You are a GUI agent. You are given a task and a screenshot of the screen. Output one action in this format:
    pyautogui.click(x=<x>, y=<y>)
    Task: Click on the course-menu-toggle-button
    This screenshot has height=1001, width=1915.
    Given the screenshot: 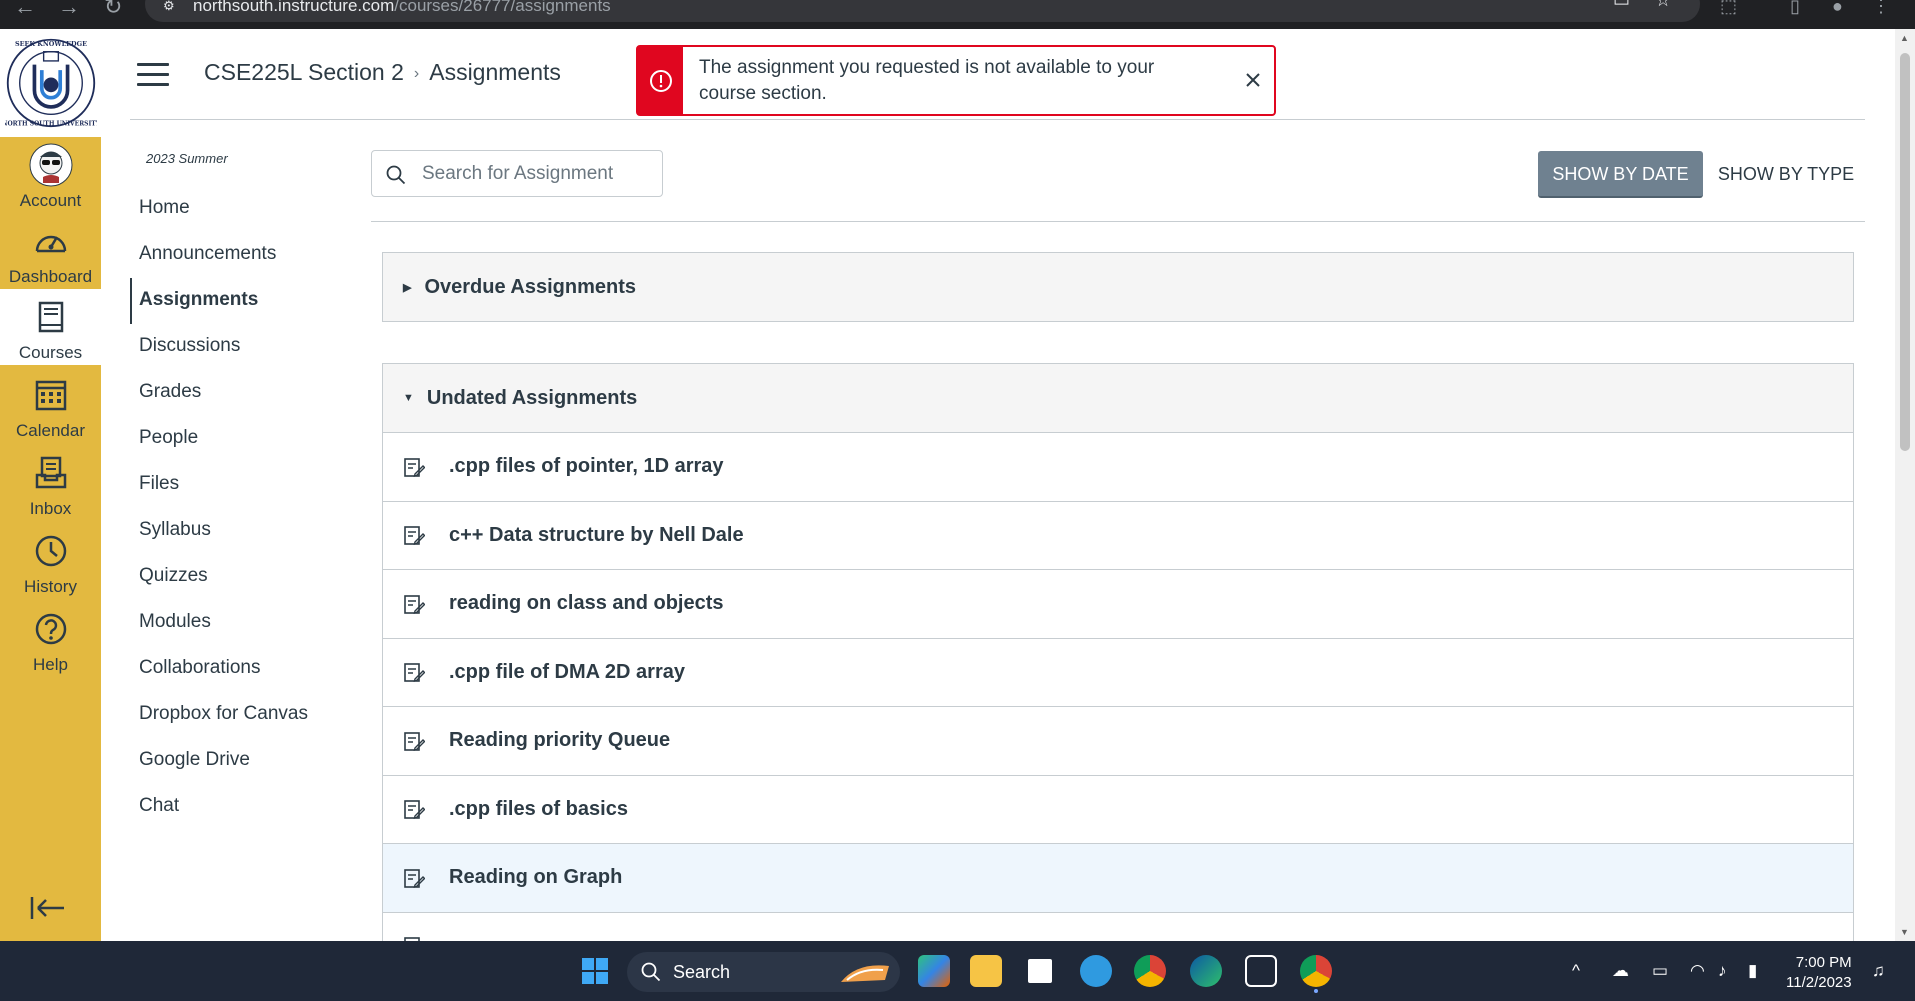 What is the action you would take?
    pyautogui.click(x=153, y=75)
    